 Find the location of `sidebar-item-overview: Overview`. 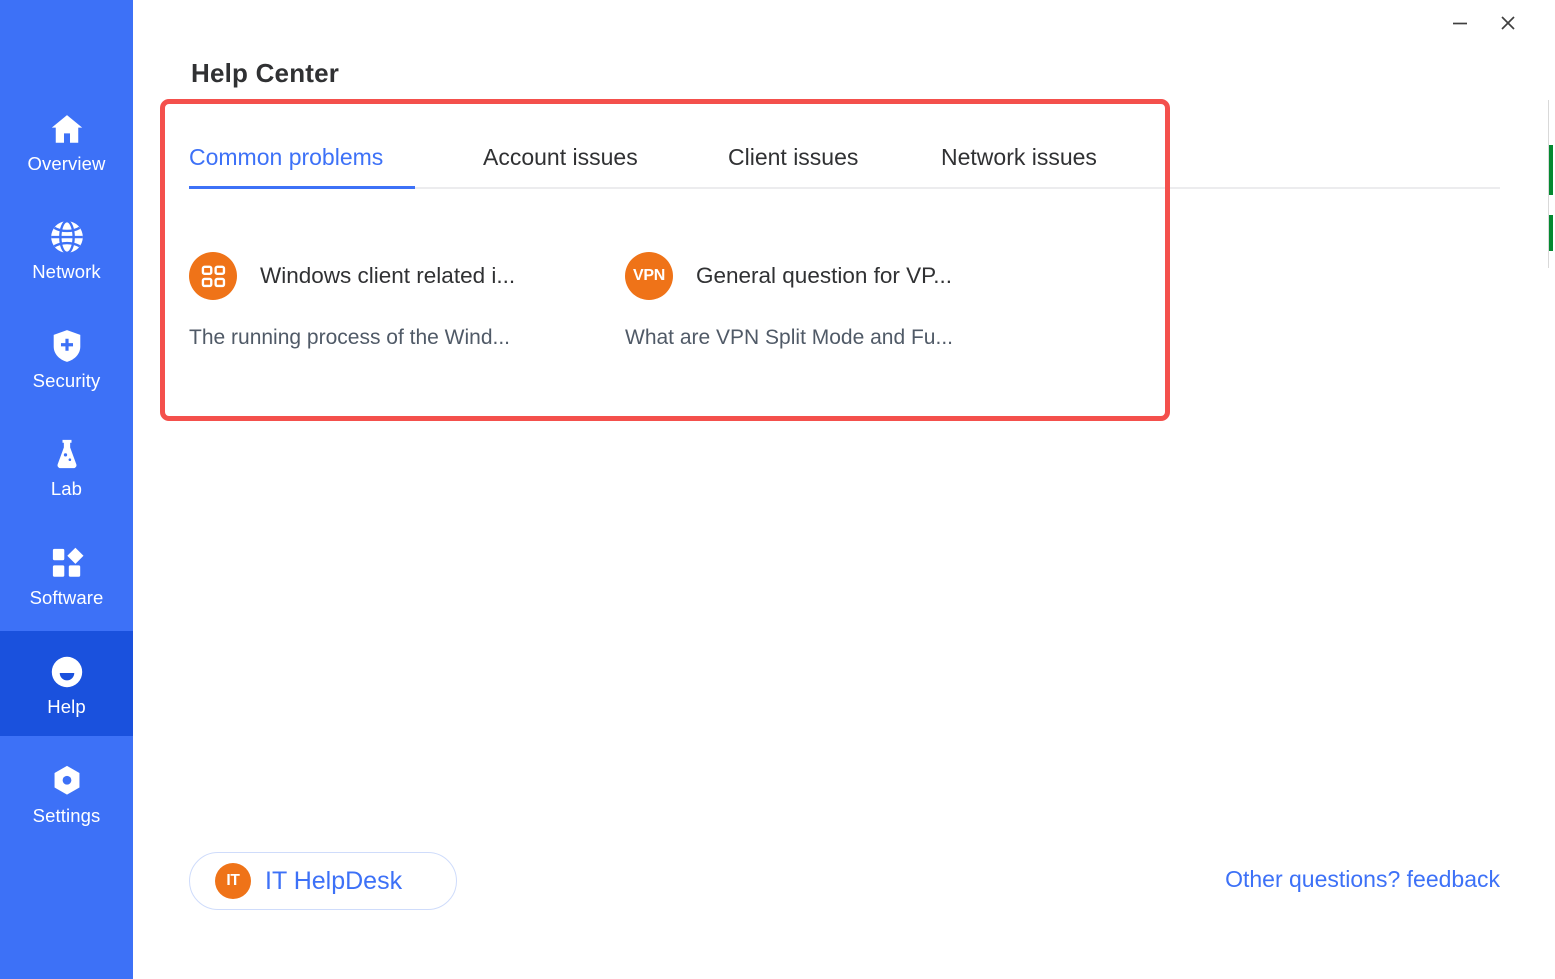

sidebar-item-overview: Overview is located at coordinates (66, 140).